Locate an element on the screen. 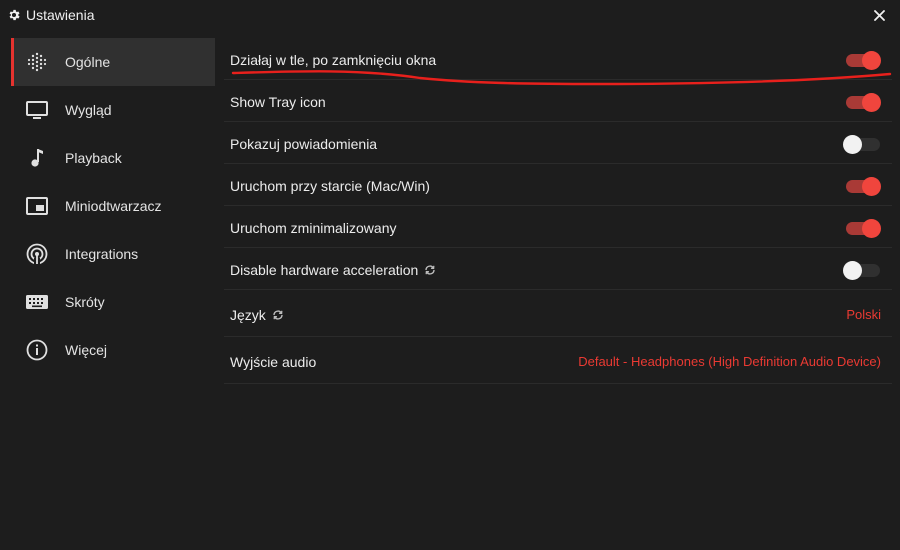  keyboard-icon is located at coordinates (37, 302).